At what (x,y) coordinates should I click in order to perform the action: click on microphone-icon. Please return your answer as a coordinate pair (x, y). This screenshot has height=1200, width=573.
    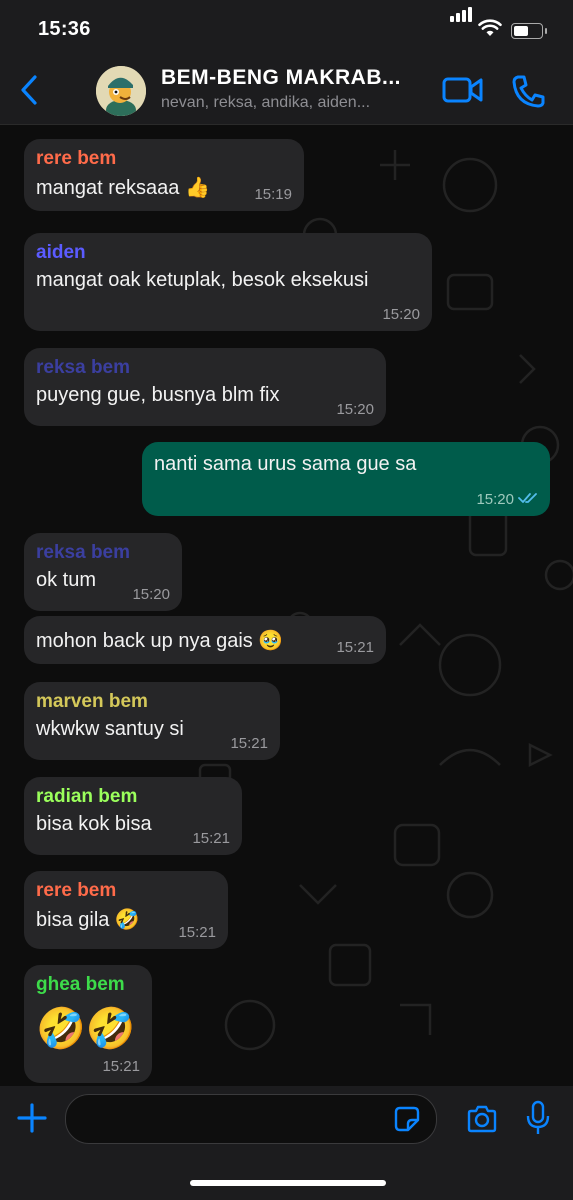
    Looking at the image, I should click on (538, 1118).